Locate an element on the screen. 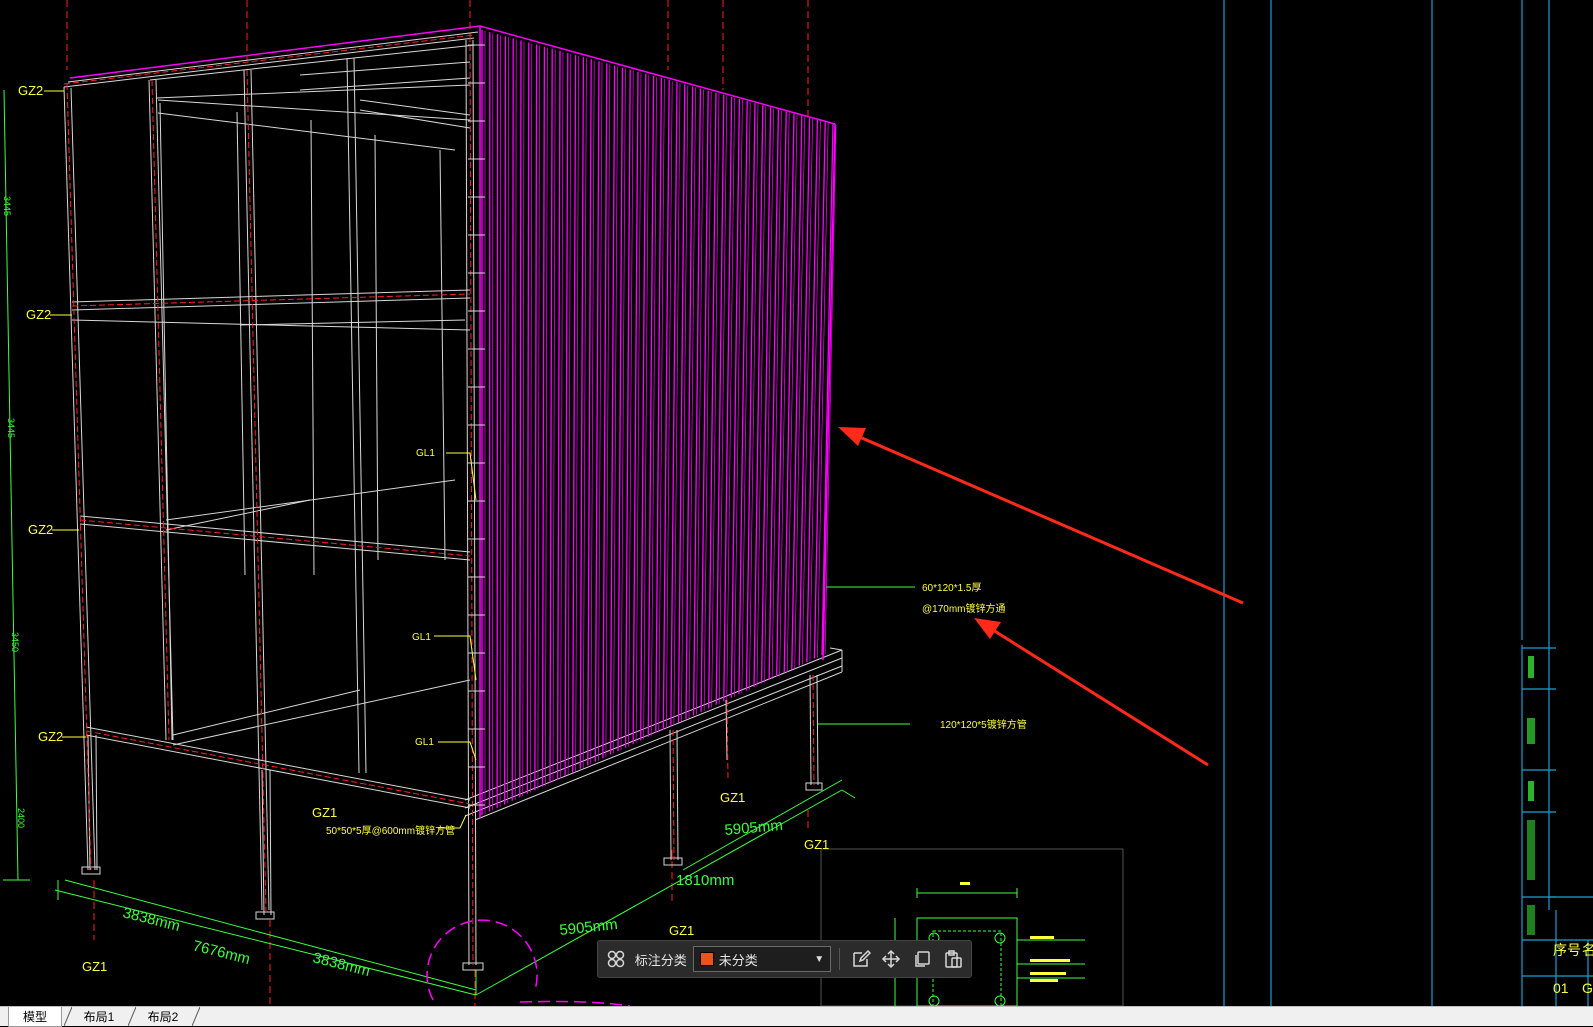 The width and height of the screenshot is (1593, 1027). red-arrows is located at coordinates (1040, 596).